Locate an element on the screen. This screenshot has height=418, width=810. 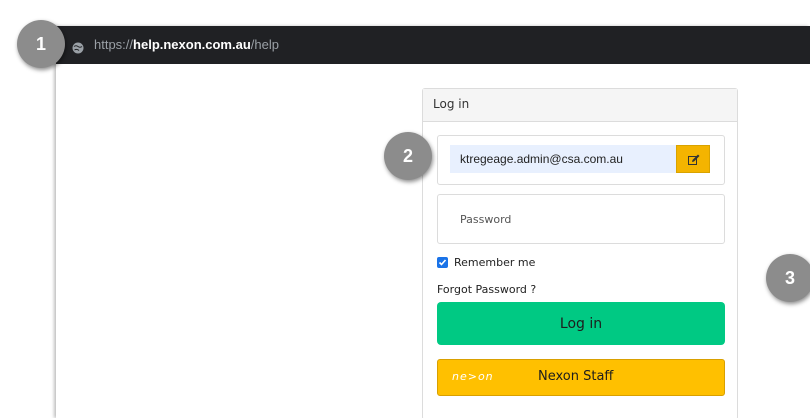
remember-me-checkbox is located at coordinates (442, 262).